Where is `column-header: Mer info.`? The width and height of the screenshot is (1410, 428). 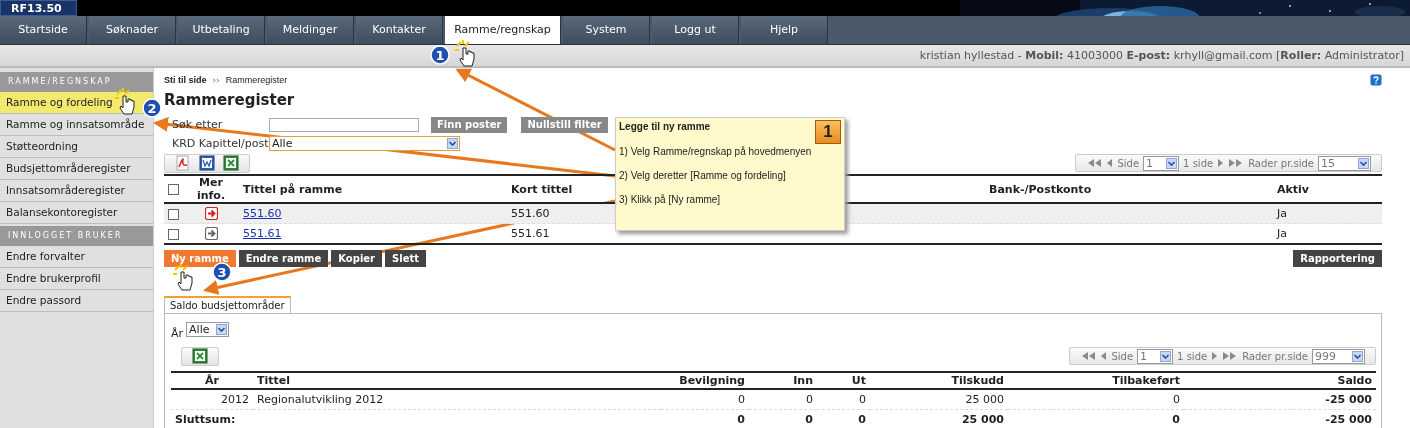 column-header: Mer info. is located at coordinates (211, 189).